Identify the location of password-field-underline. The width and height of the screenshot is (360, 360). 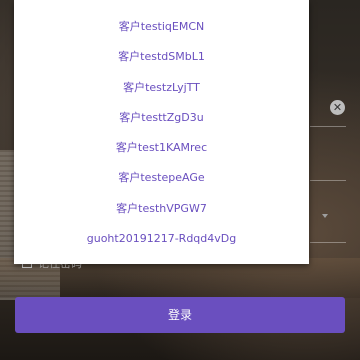
(328, 180).